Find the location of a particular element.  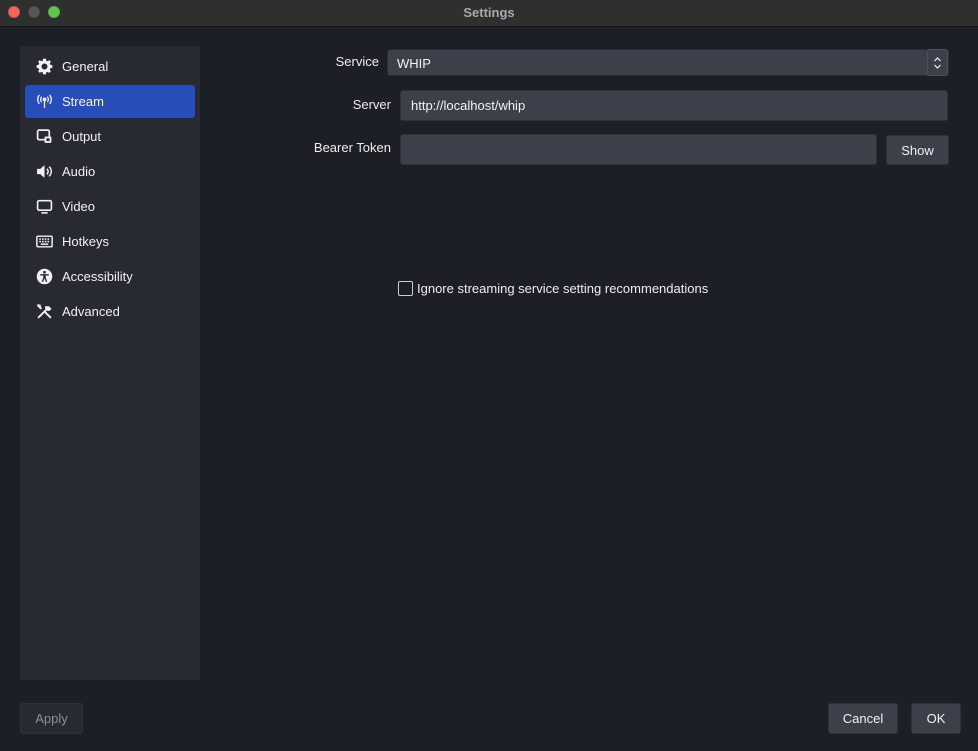

sidebar-item-label: Stream is located at coordinates (83, 101).